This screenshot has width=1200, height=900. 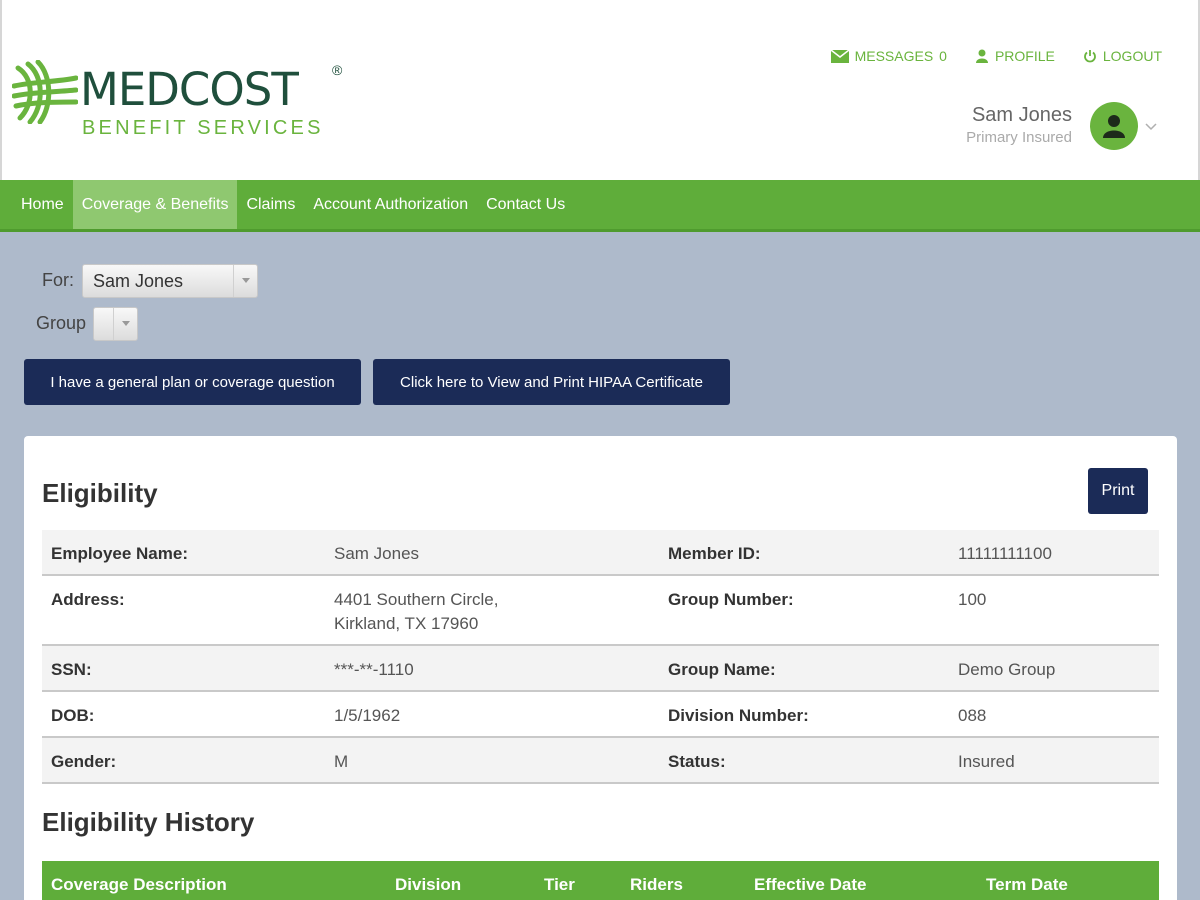 I want to click on avatar, so click(x=1114, y=126).